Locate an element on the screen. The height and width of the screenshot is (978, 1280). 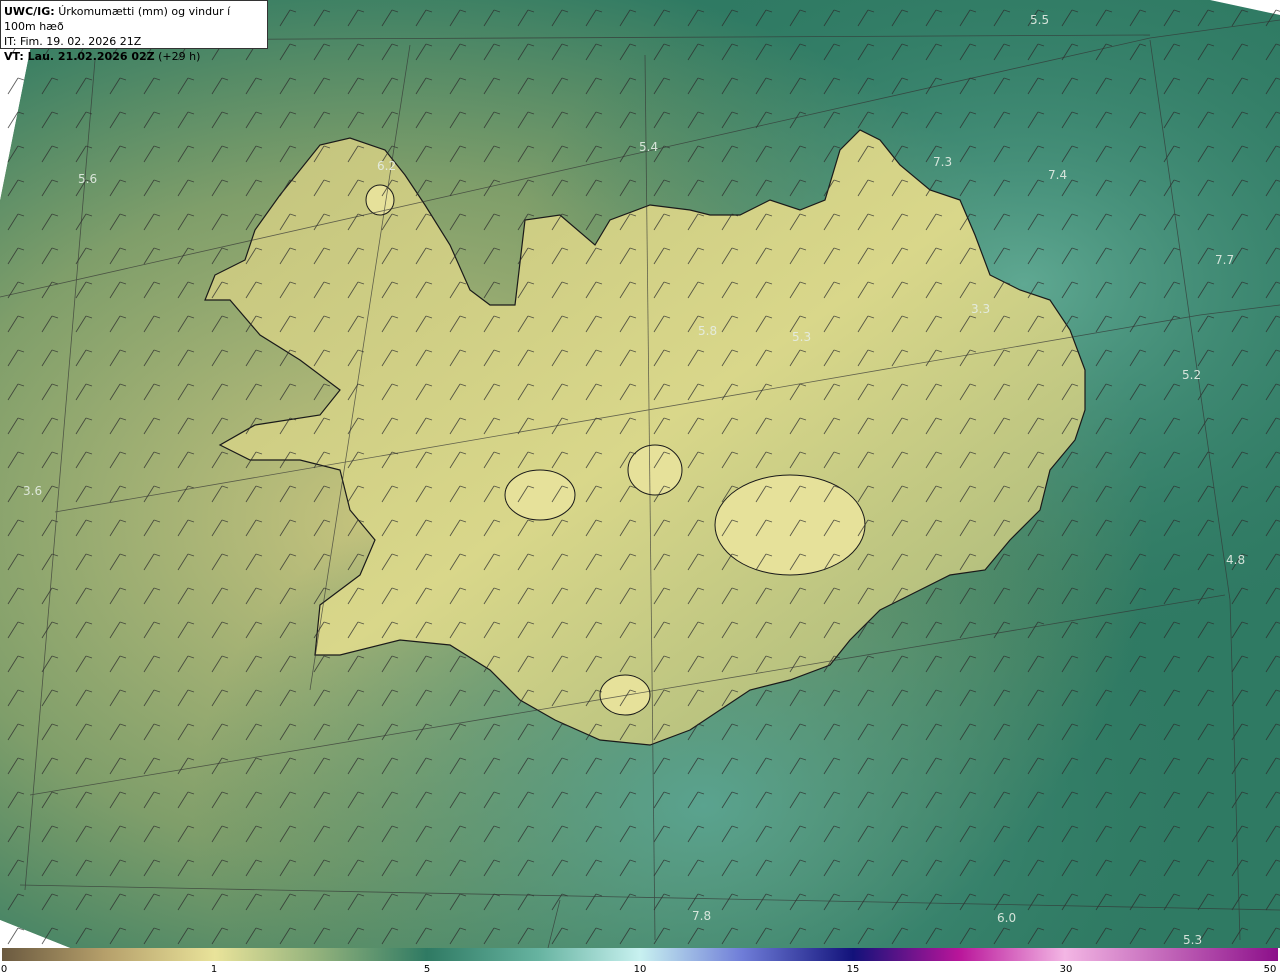
legend-tick-10: 10 is located at coordinates (640, 969).